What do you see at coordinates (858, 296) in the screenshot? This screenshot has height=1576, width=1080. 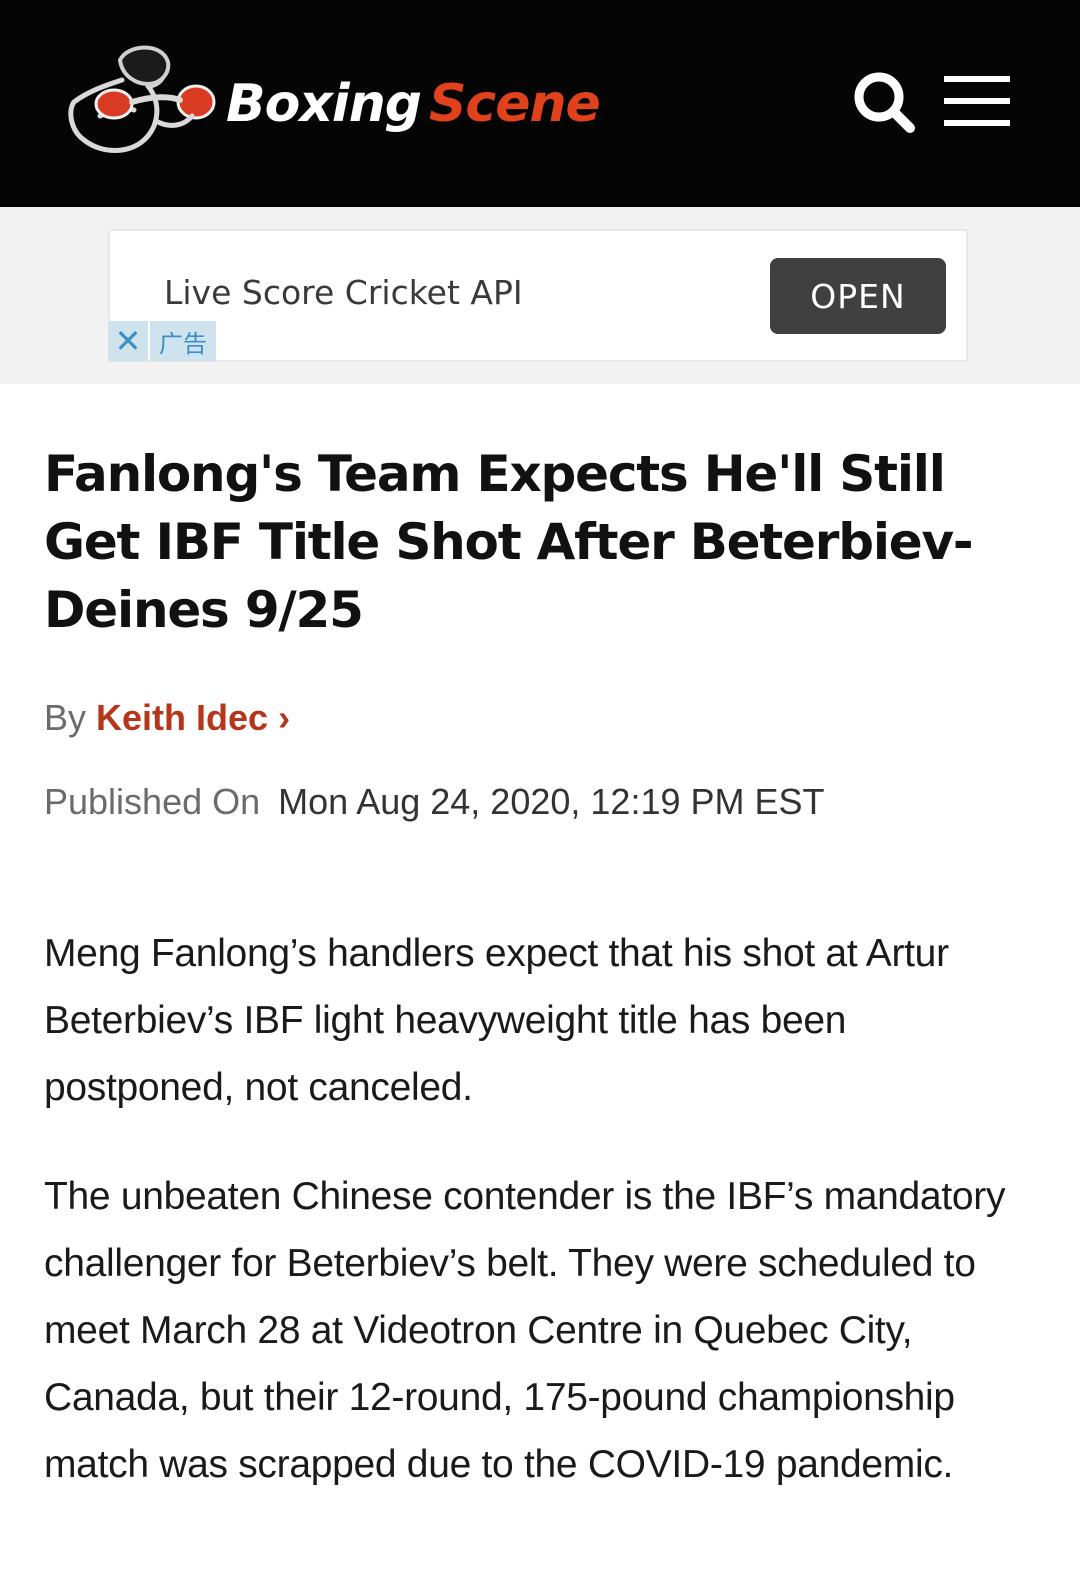 I see `ad-open-button: OPEN` at bounding box center [858, 296].